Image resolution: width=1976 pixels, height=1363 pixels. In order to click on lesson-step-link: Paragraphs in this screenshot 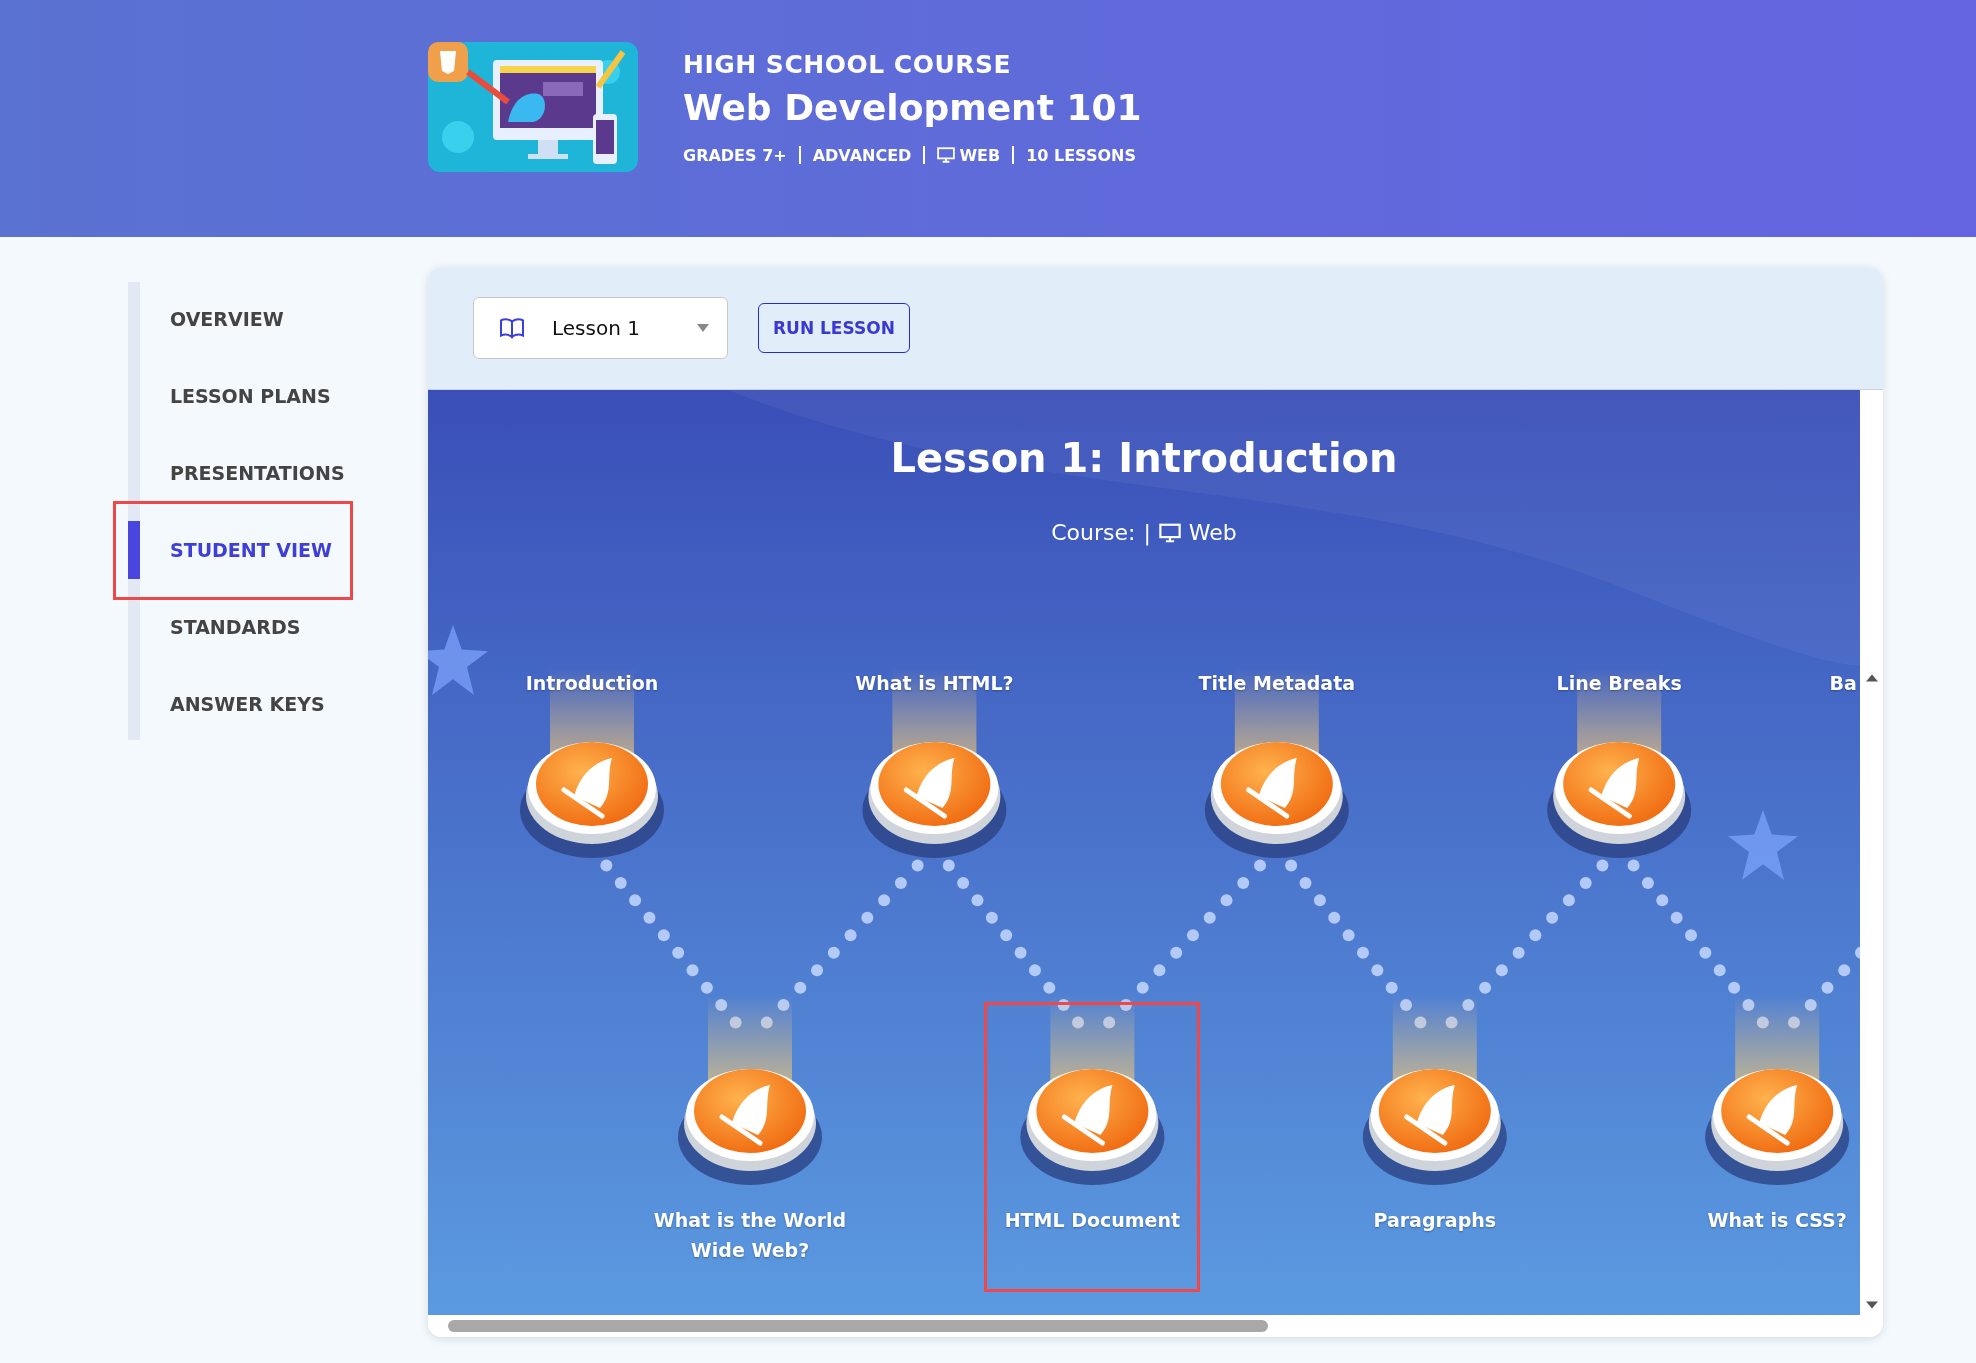, I will do `click(1435, 1220)`.